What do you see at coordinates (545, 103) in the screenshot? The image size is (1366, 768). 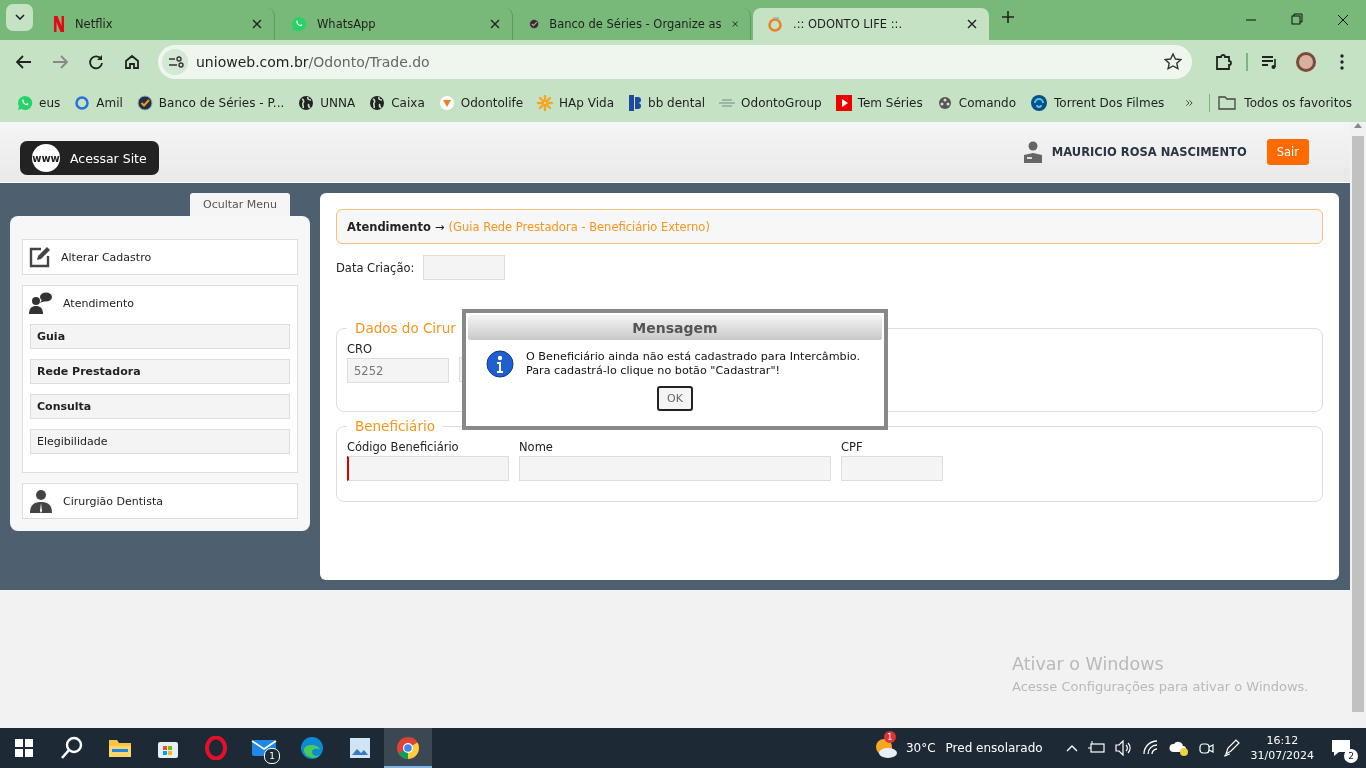 I see `flower-icon` at bounding box center [545, 103].